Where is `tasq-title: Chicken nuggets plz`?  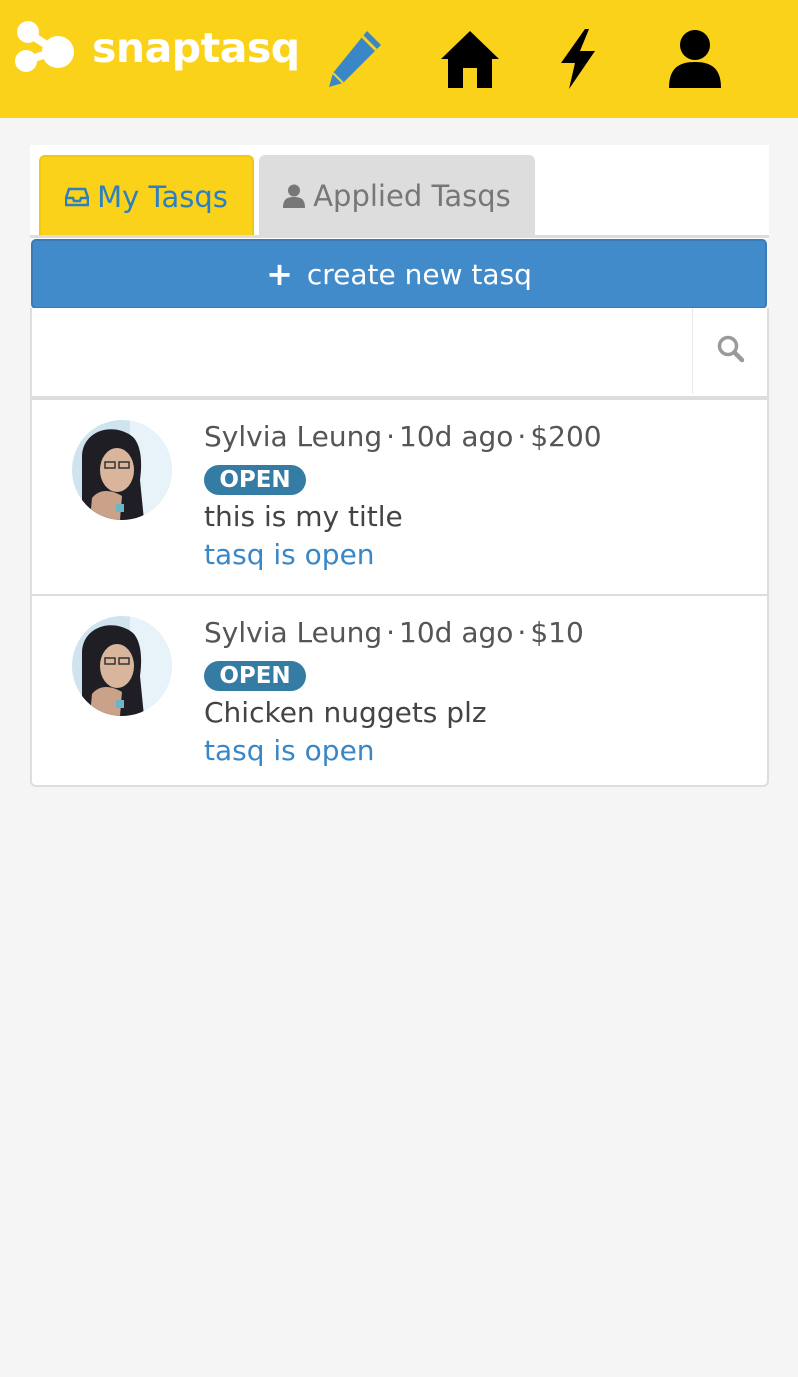 tasq-title: Chicken nuggets plz is located at coordinates (345, 712).